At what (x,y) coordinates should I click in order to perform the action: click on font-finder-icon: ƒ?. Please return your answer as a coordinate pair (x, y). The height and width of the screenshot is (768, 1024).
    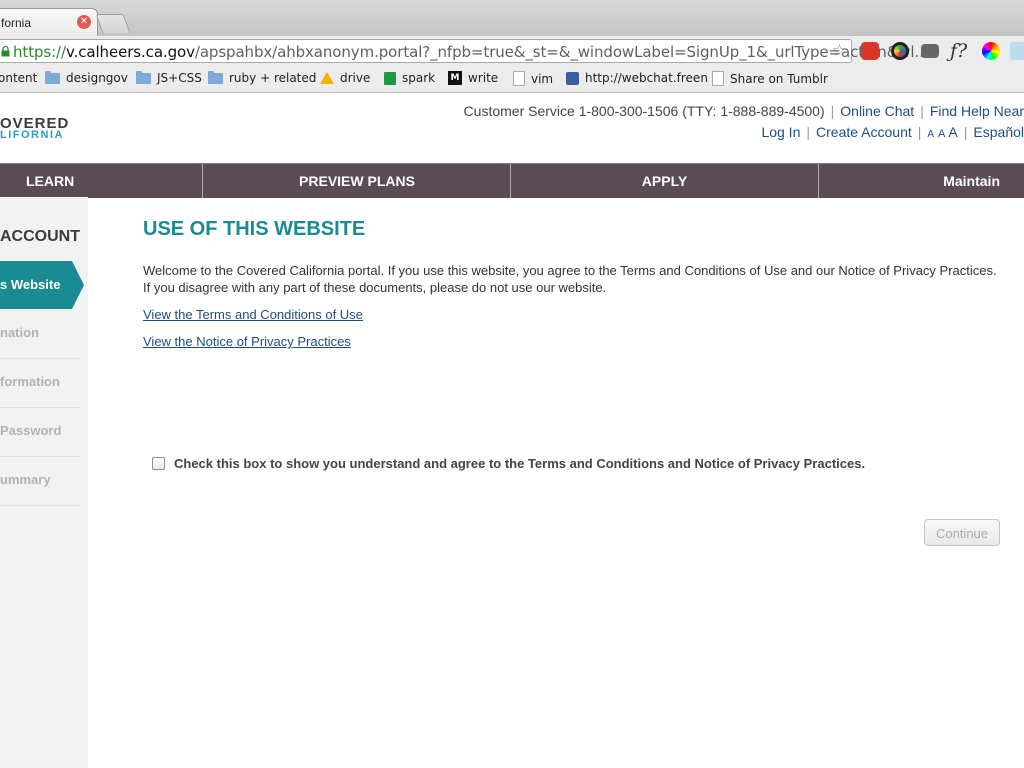
    Looking at the image, I should click on (958, 51).